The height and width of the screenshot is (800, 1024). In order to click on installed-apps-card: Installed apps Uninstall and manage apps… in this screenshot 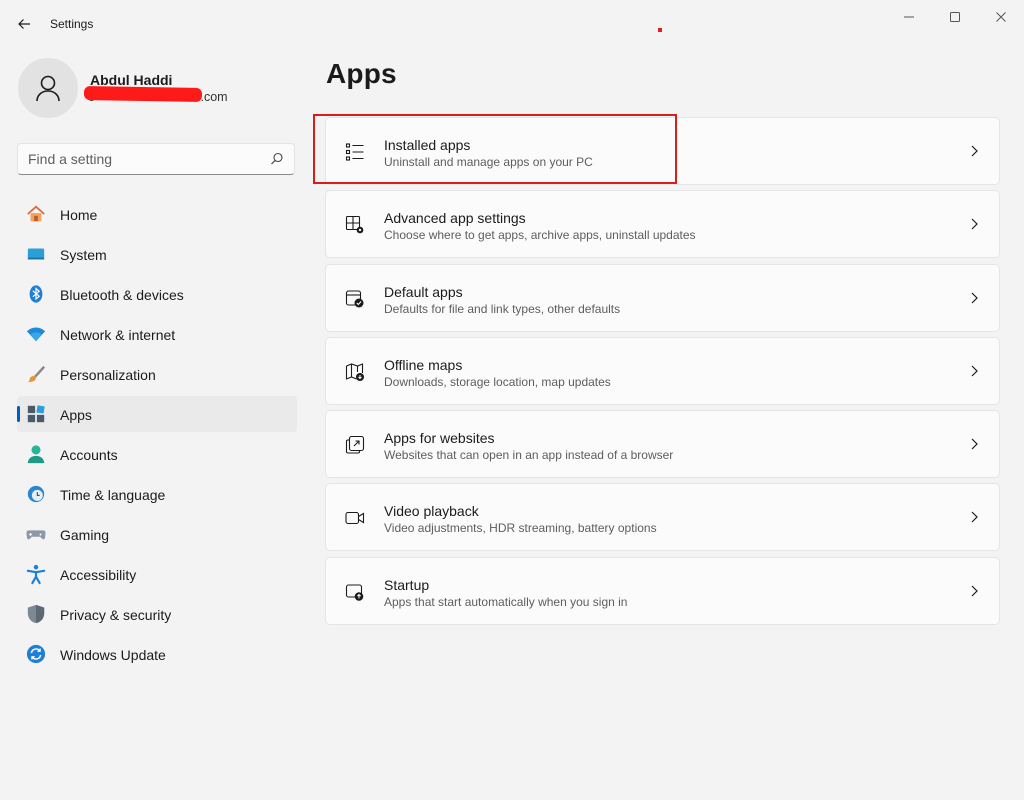, I will do `click(662, 151)`.